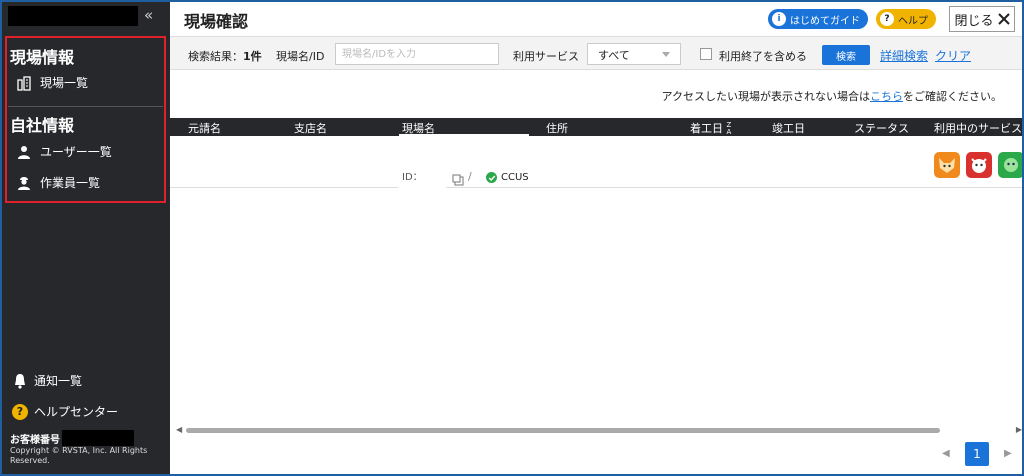 This screenshot has width=1024, height=476. What do you see at coordinates (35, 440) in the screenshot?
I see `customer-number-label: お客様番号` at bounding box center [35, 440].